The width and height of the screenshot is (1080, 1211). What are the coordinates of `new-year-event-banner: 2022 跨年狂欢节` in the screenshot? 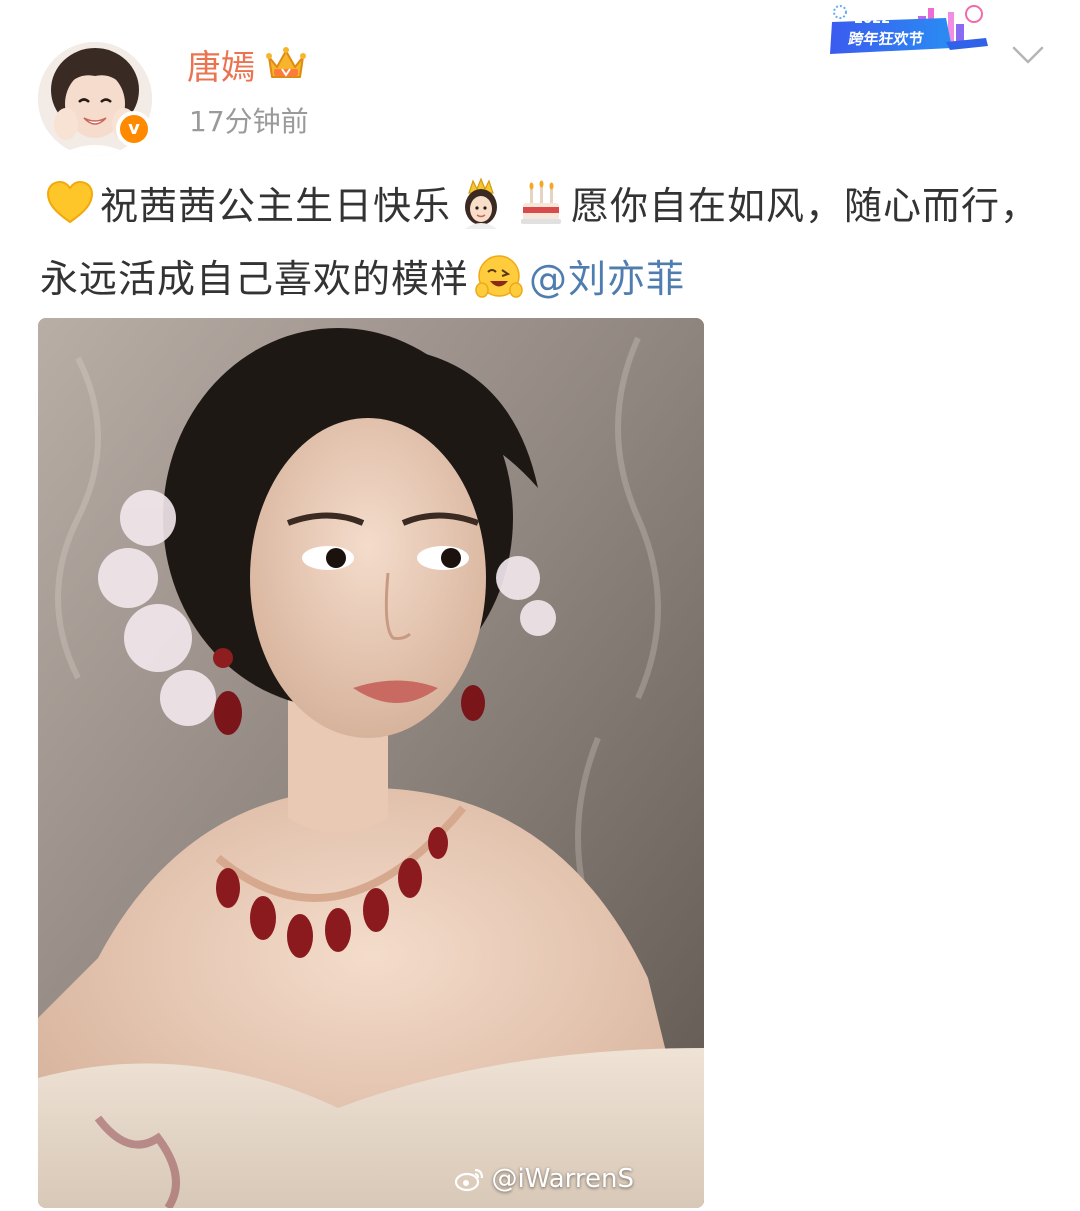 It's located at (908, 31).